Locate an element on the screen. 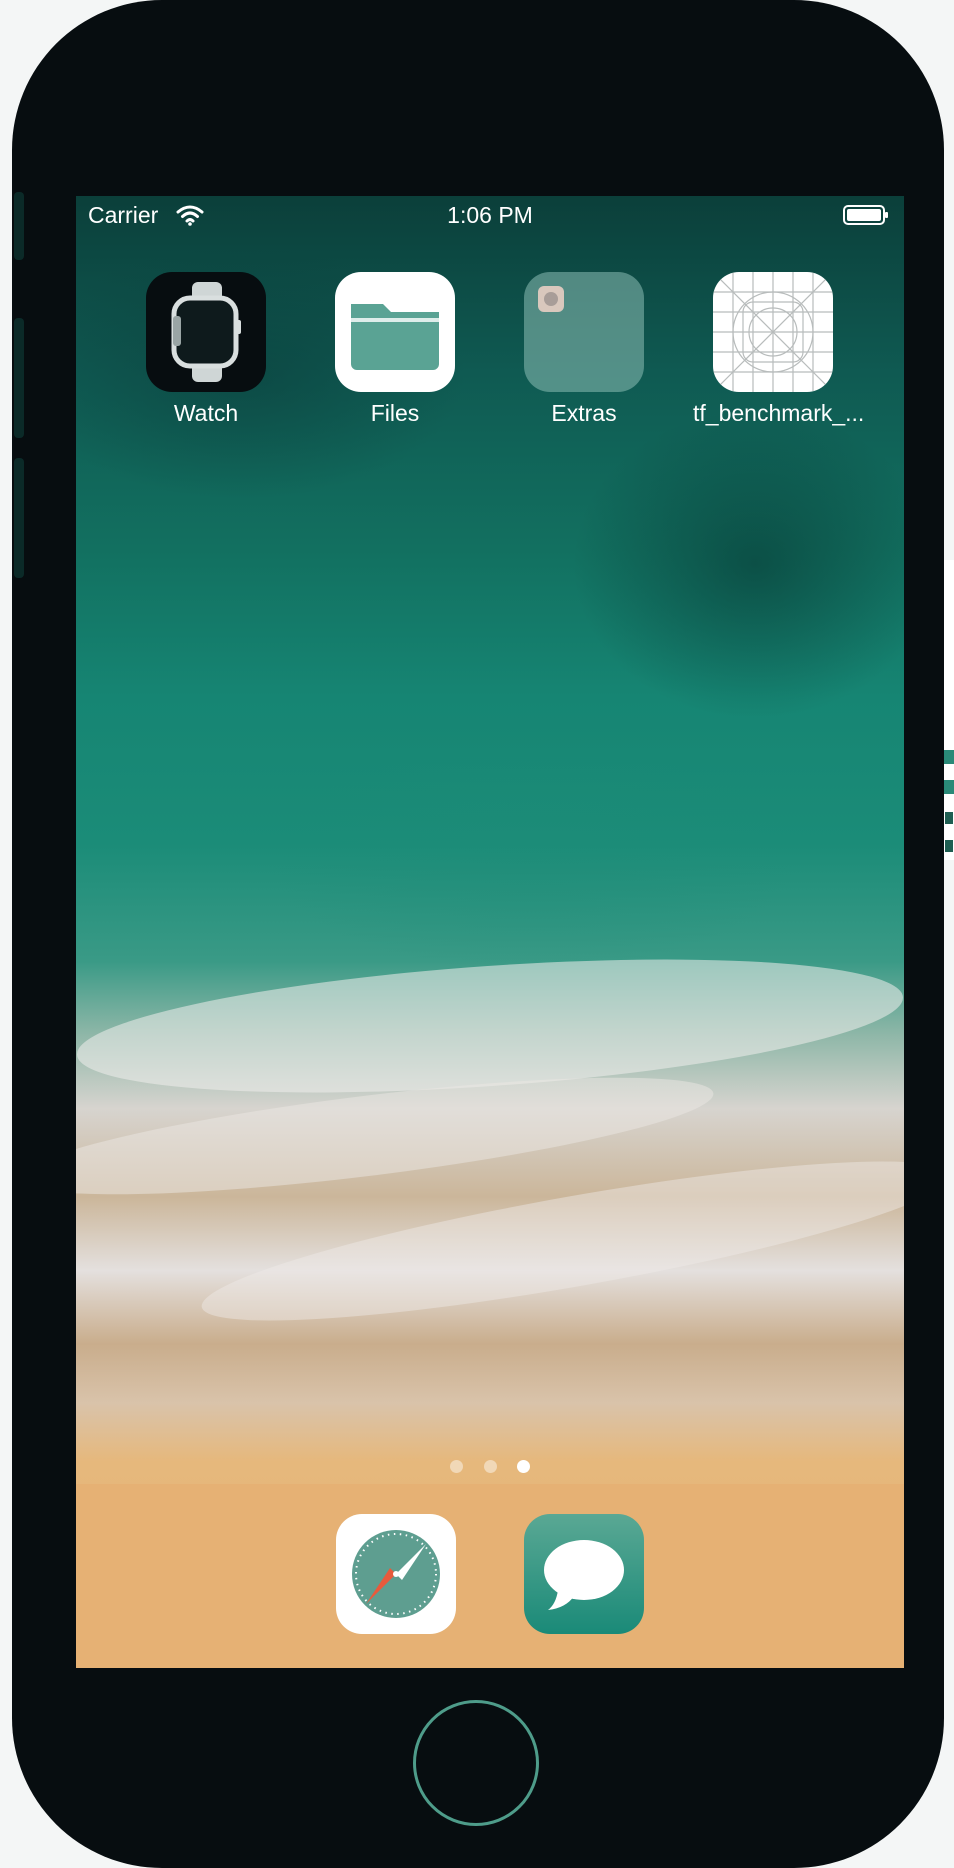  status-time: 1:06 PM is located at coordinates (490, 215).